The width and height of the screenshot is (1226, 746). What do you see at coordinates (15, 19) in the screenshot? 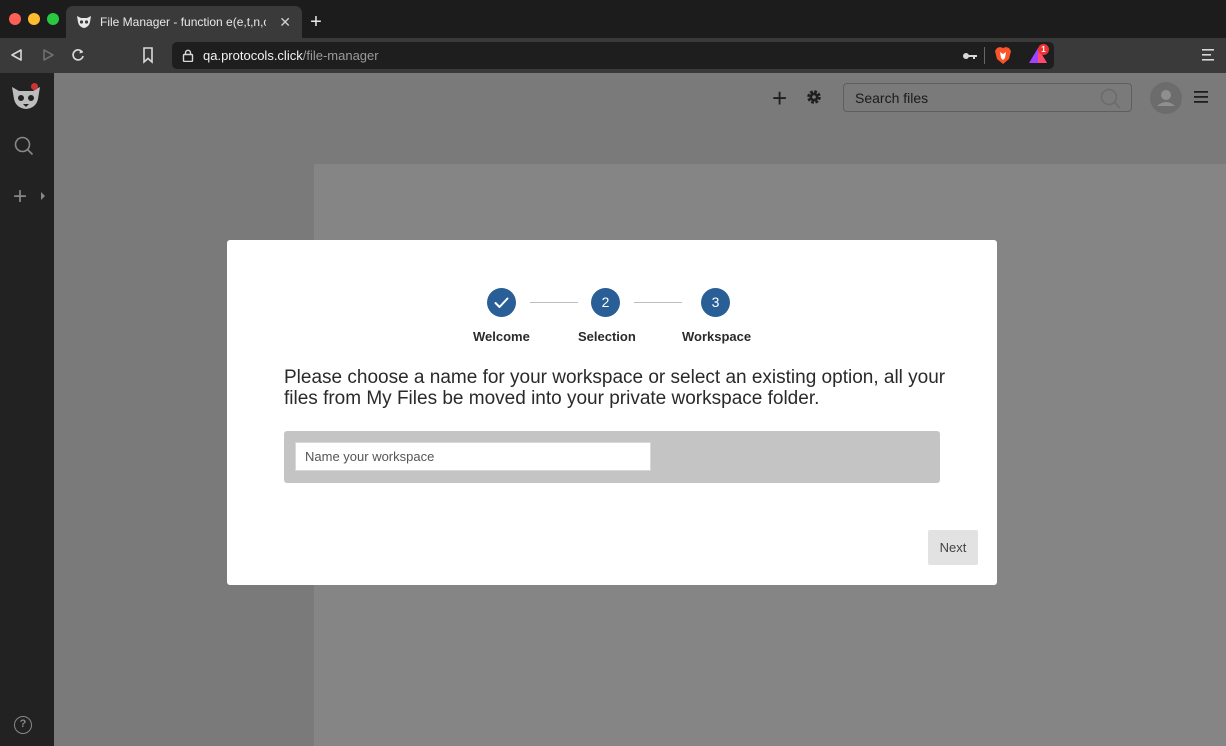
I see `window-close-button` at bounding box center [15, 19].